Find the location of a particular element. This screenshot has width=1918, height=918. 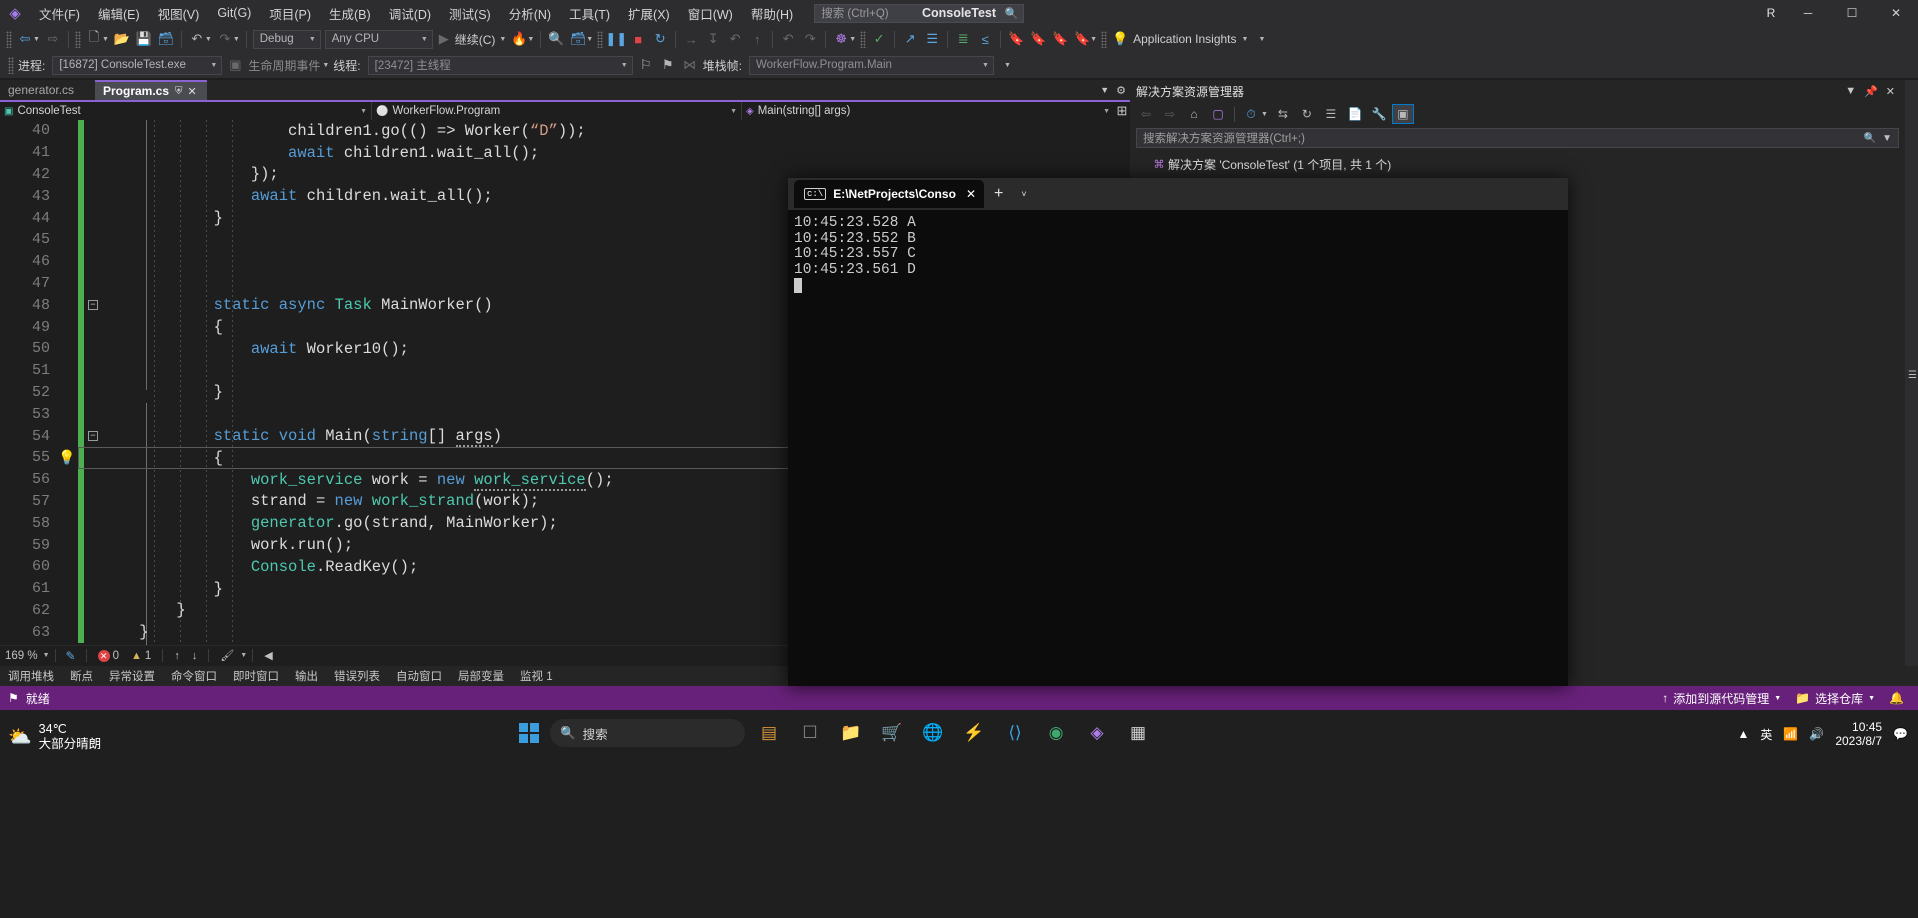

next-bookmark-icon: 🔖 is located at coordinates (1060, 39).